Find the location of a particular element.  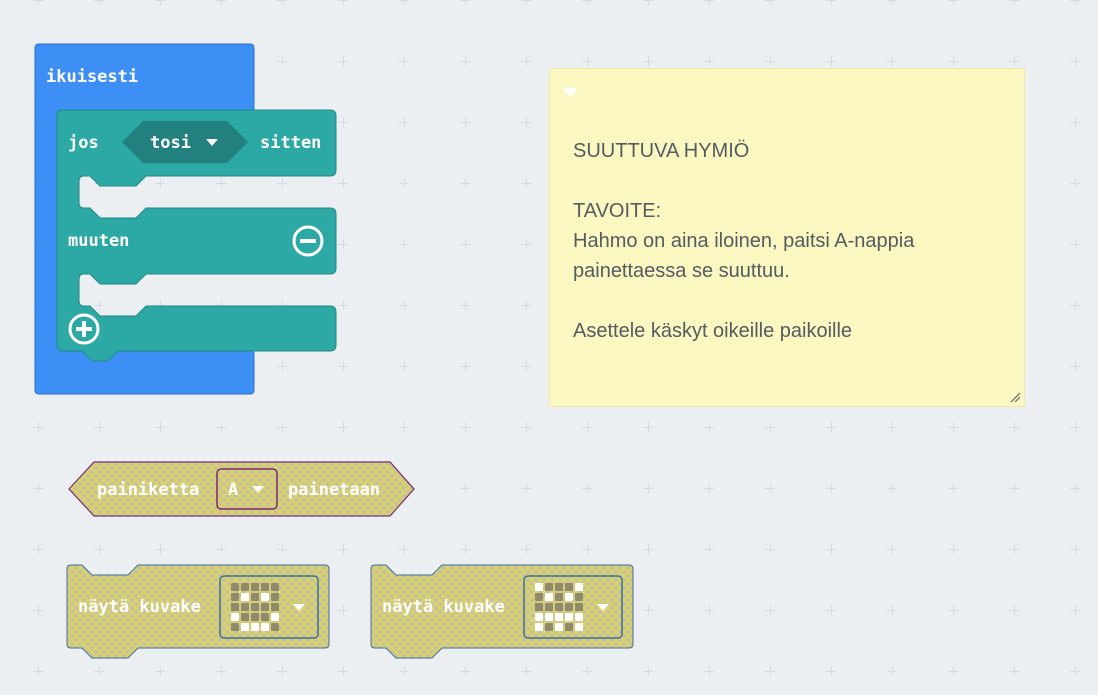

if-label: jos is located at coordinates (83, 143).